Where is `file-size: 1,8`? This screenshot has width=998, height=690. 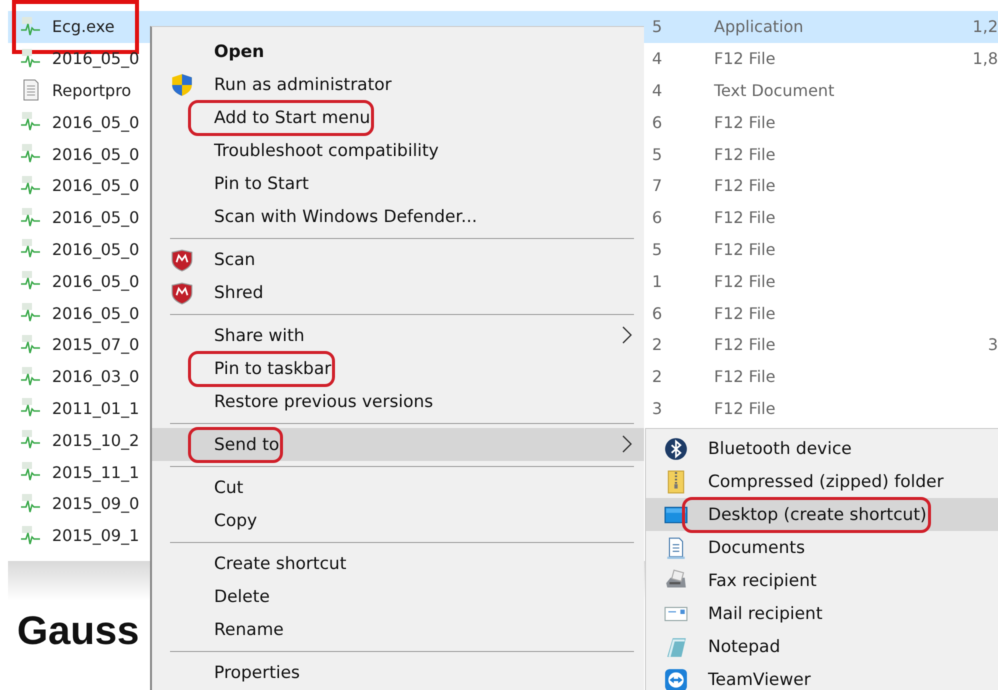 file-size: 1,8 is located at coordinates (985, 58).